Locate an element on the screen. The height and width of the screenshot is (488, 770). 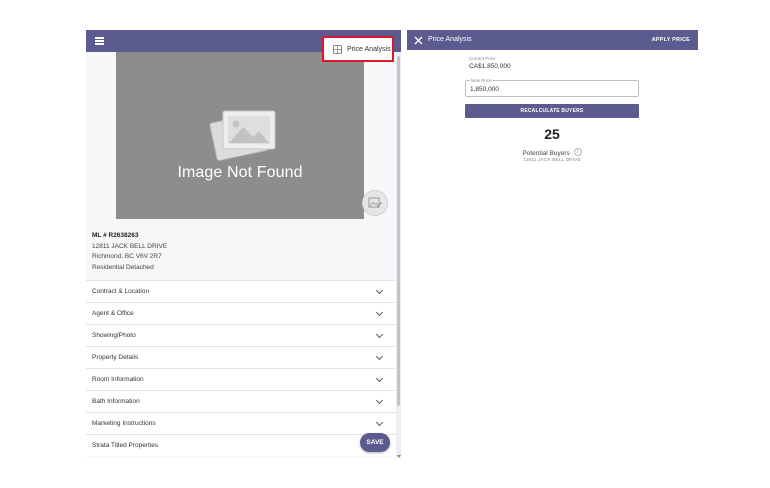
current-price-label: Current Price is located at coordinates (482, 58).